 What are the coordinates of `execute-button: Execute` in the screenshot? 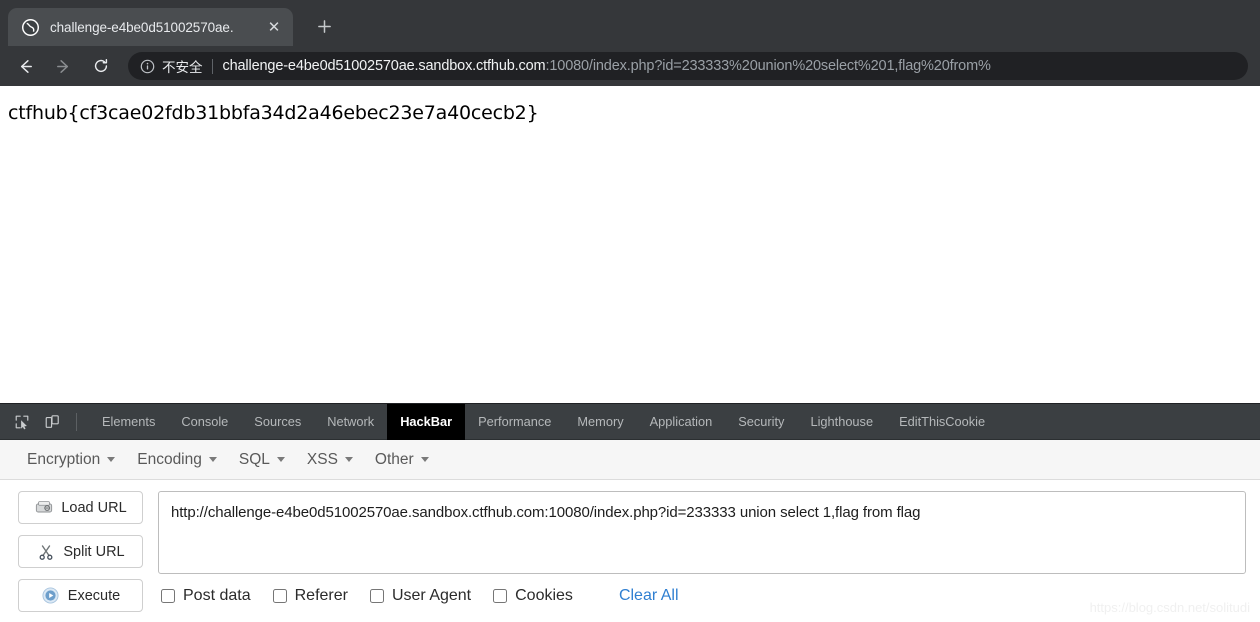 It's located at (80, 595).